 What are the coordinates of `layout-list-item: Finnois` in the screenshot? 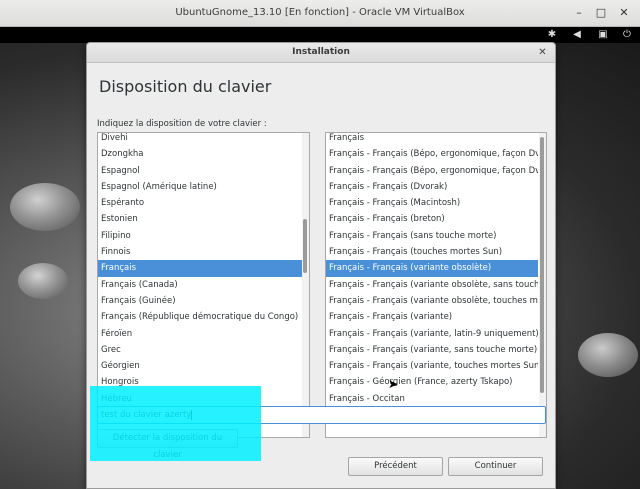 It's located at (200, 252).